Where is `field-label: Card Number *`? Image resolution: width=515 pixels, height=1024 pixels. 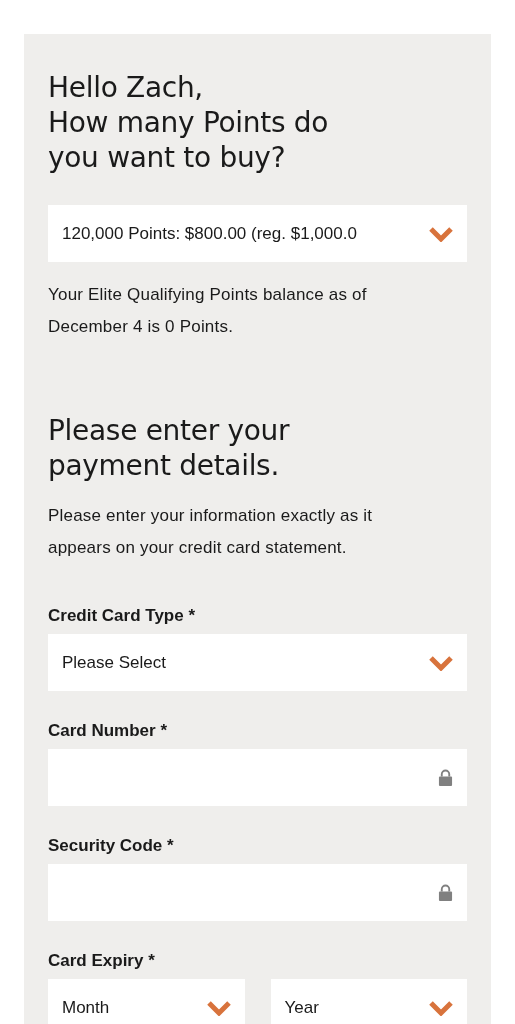 field-label: Card Number * is located at coordinates (108, 731).